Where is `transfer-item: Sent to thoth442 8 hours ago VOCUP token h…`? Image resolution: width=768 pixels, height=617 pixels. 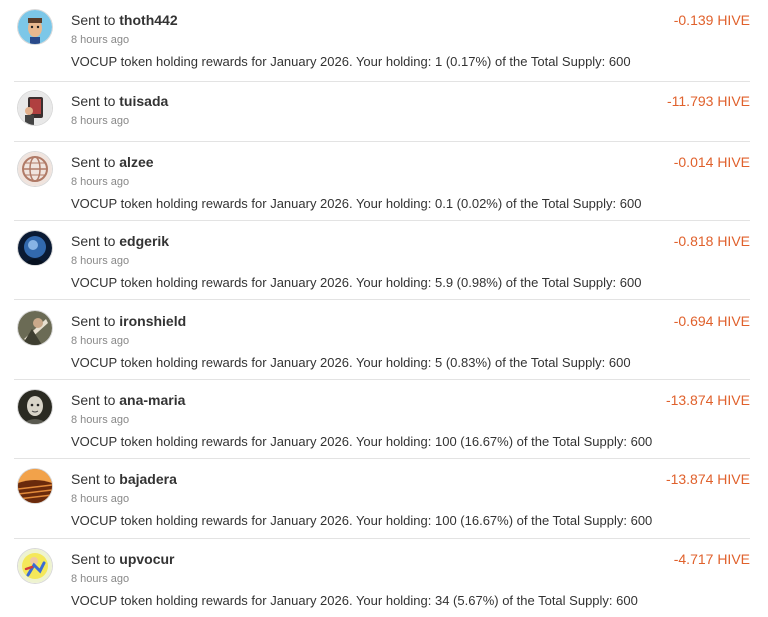
transfer-item: Sent to thoth442 8 hours ago VOCUP token h… is located at coordinates (384, 39).